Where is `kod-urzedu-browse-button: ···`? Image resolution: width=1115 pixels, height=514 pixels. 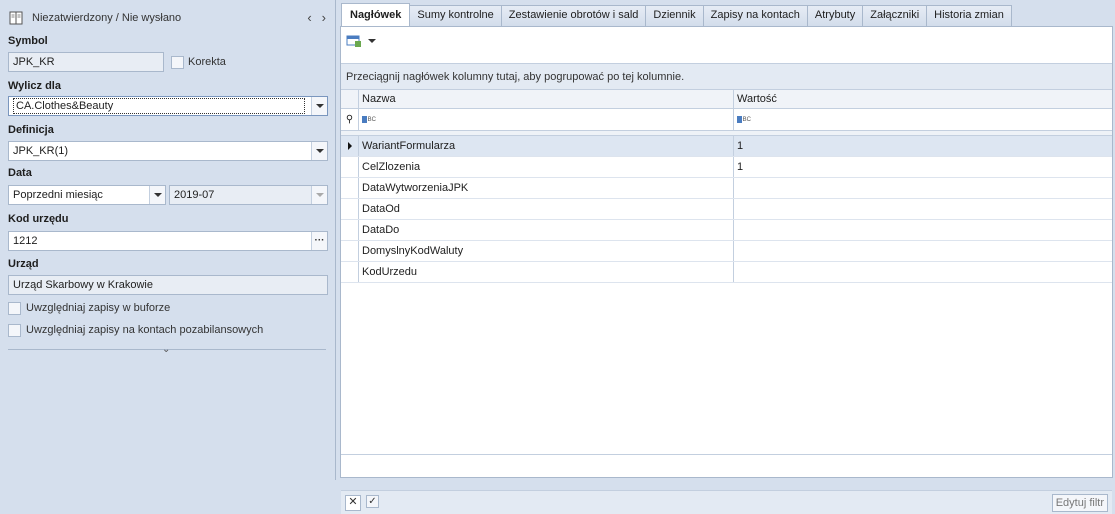
kod-urzedu-browse-button: ··· is located at coordinates (319, 241).